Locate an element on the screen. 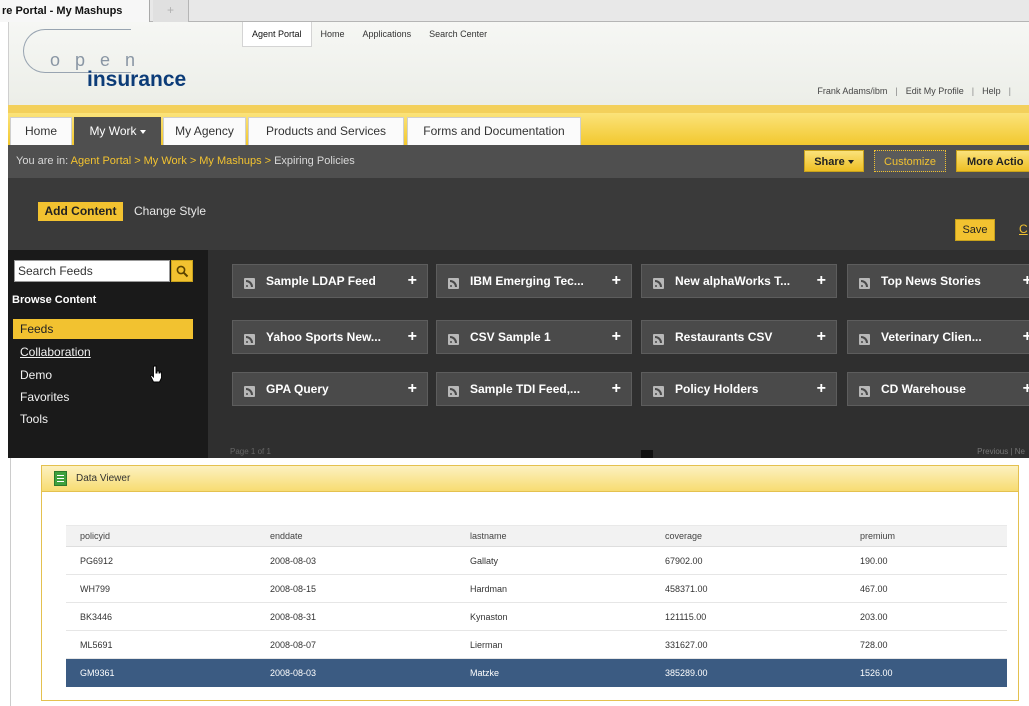 The width and height of the screenshot is (1029, 706). feed-csv-sample-1: CSV Sample 1 + is located at coordinates (534, 337).